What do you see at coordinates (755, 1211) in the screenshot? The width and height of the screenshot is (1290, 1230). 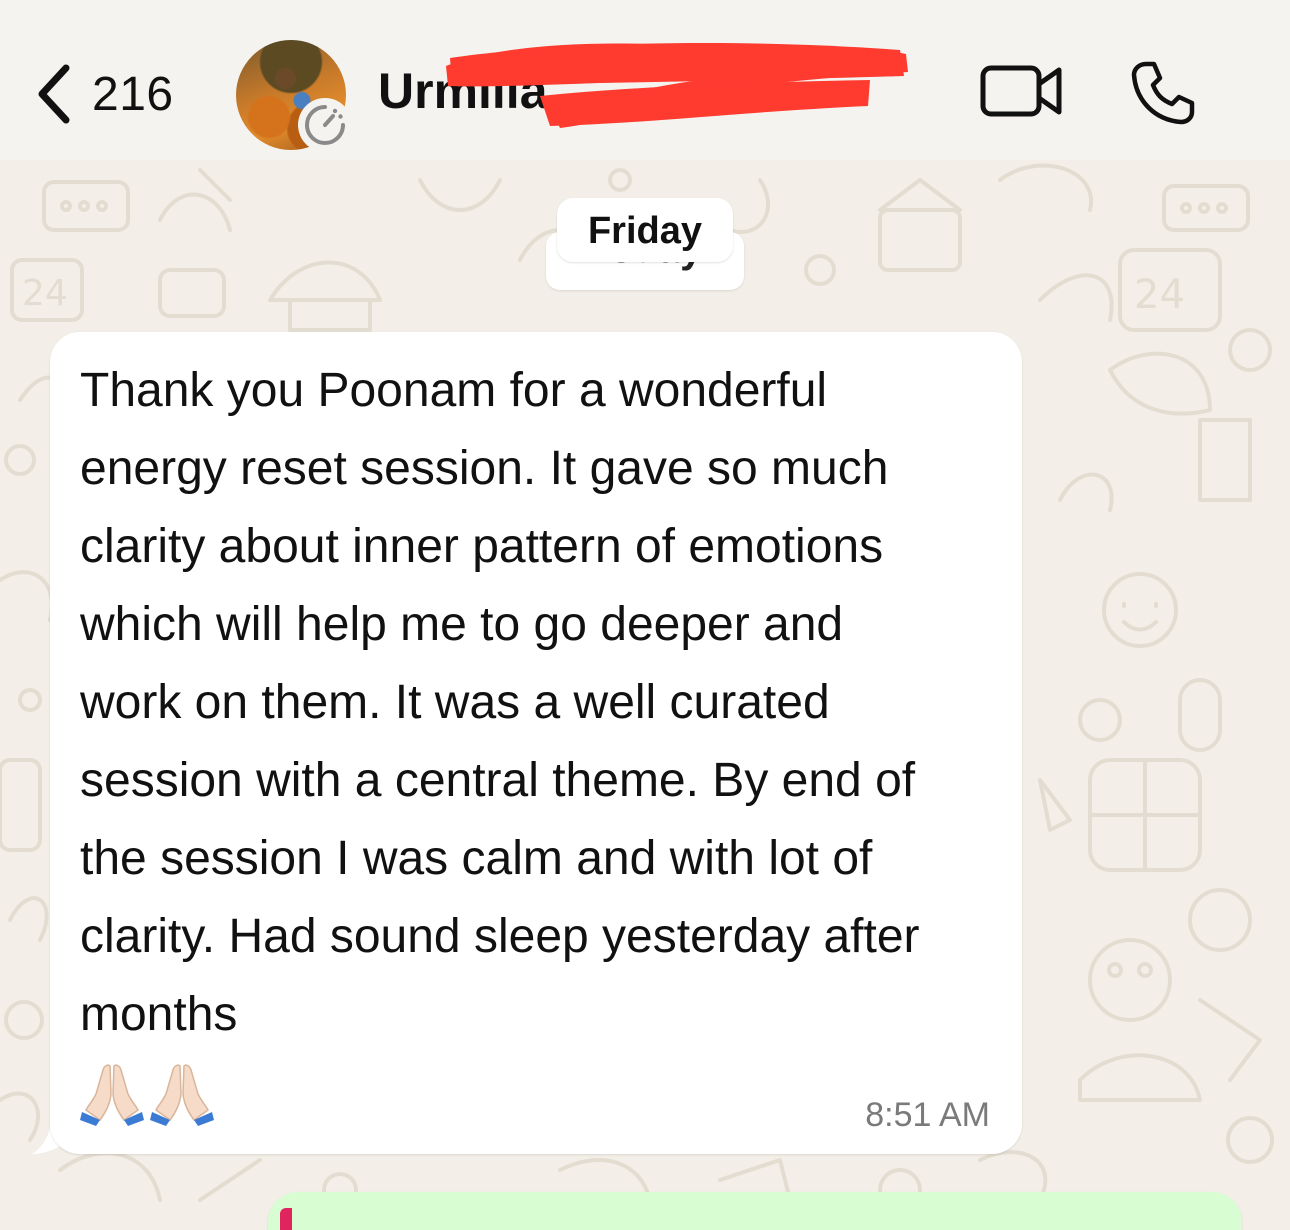 I see `outgoing-message-bubble` at bounding box center [755, 1211].